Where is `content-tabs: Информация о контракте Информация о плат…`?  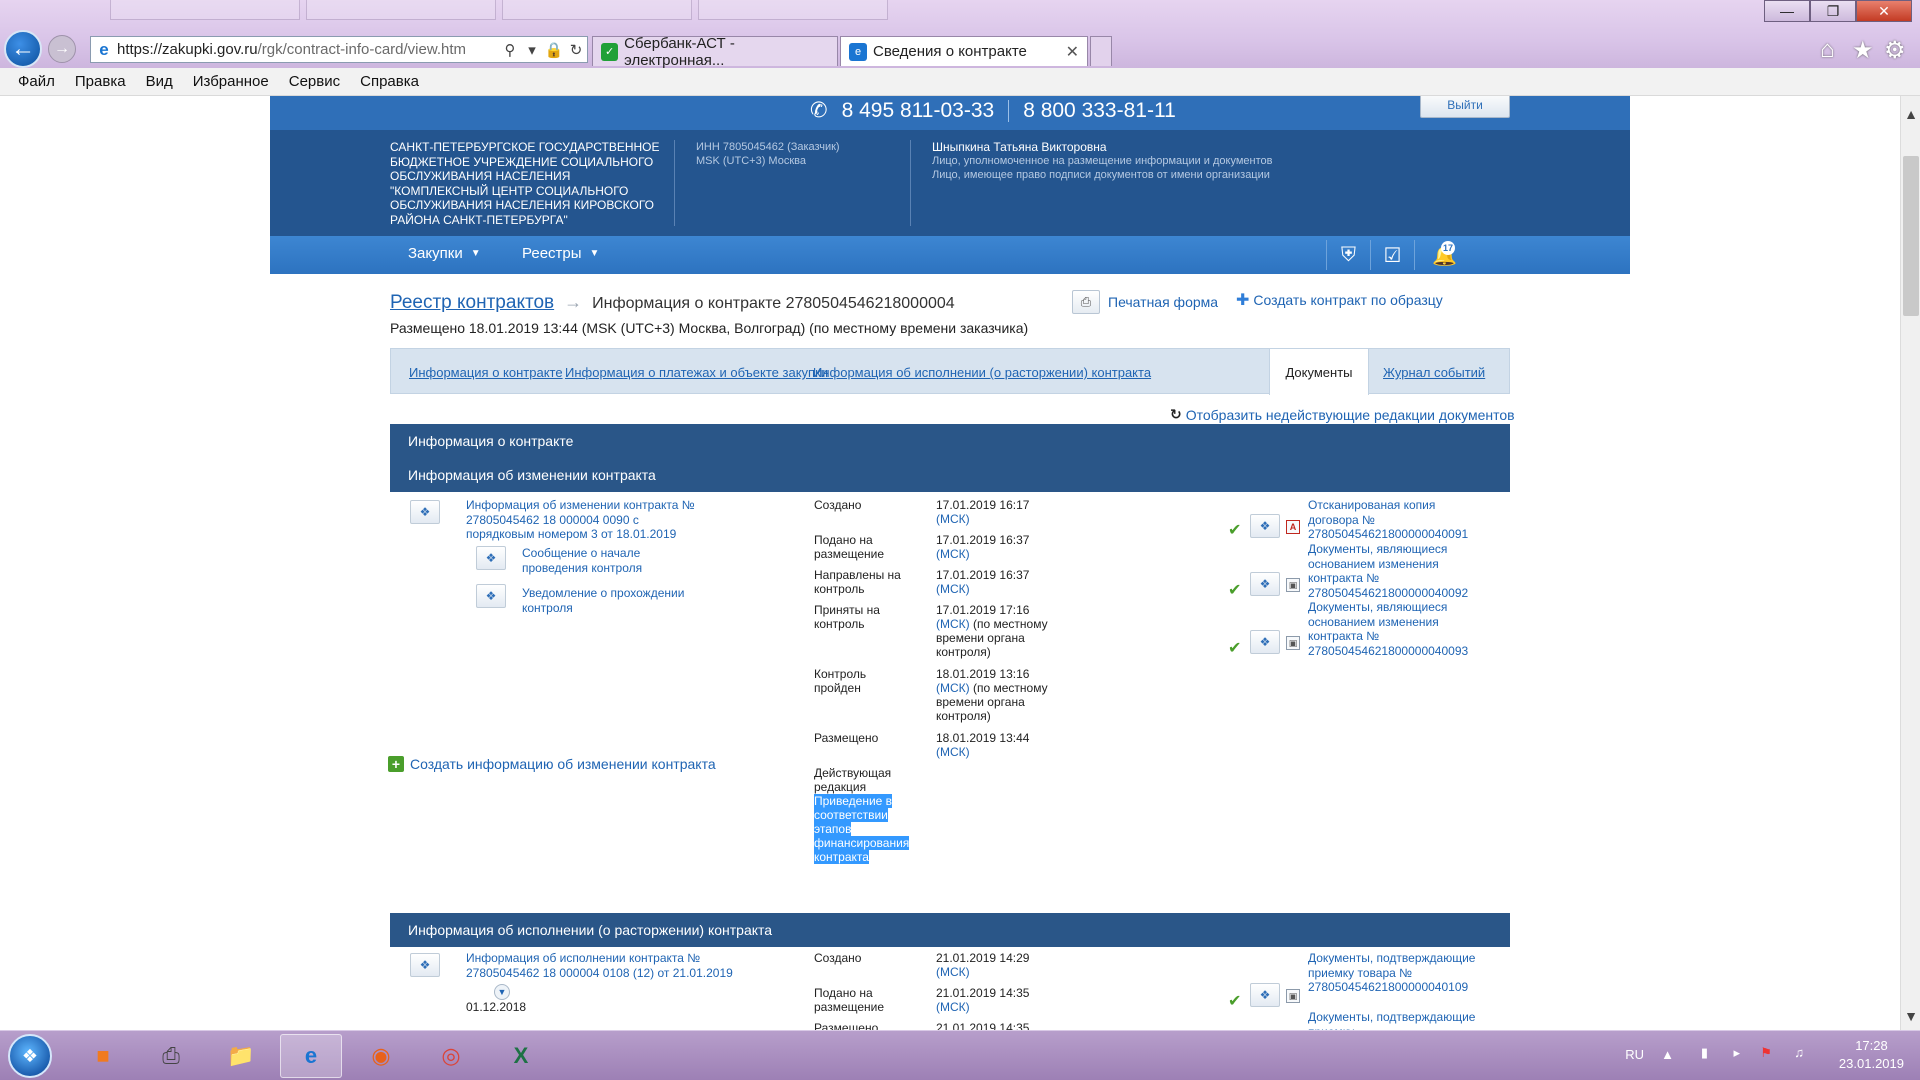
content-tabs: Информация о контракте Информация о плат… is located at coordinates (950, 371).